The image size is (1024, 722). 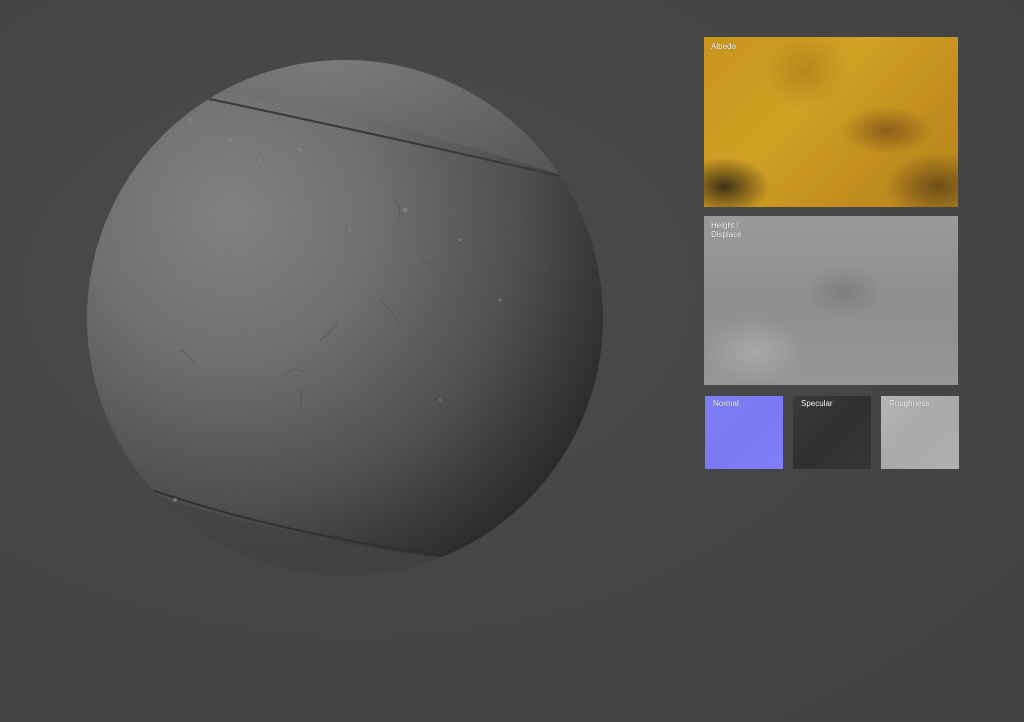 What do you see at coordinates (909, 403) in the screenshot?
I see `roughness-label: Roughness` at bounding box center [909, 403].